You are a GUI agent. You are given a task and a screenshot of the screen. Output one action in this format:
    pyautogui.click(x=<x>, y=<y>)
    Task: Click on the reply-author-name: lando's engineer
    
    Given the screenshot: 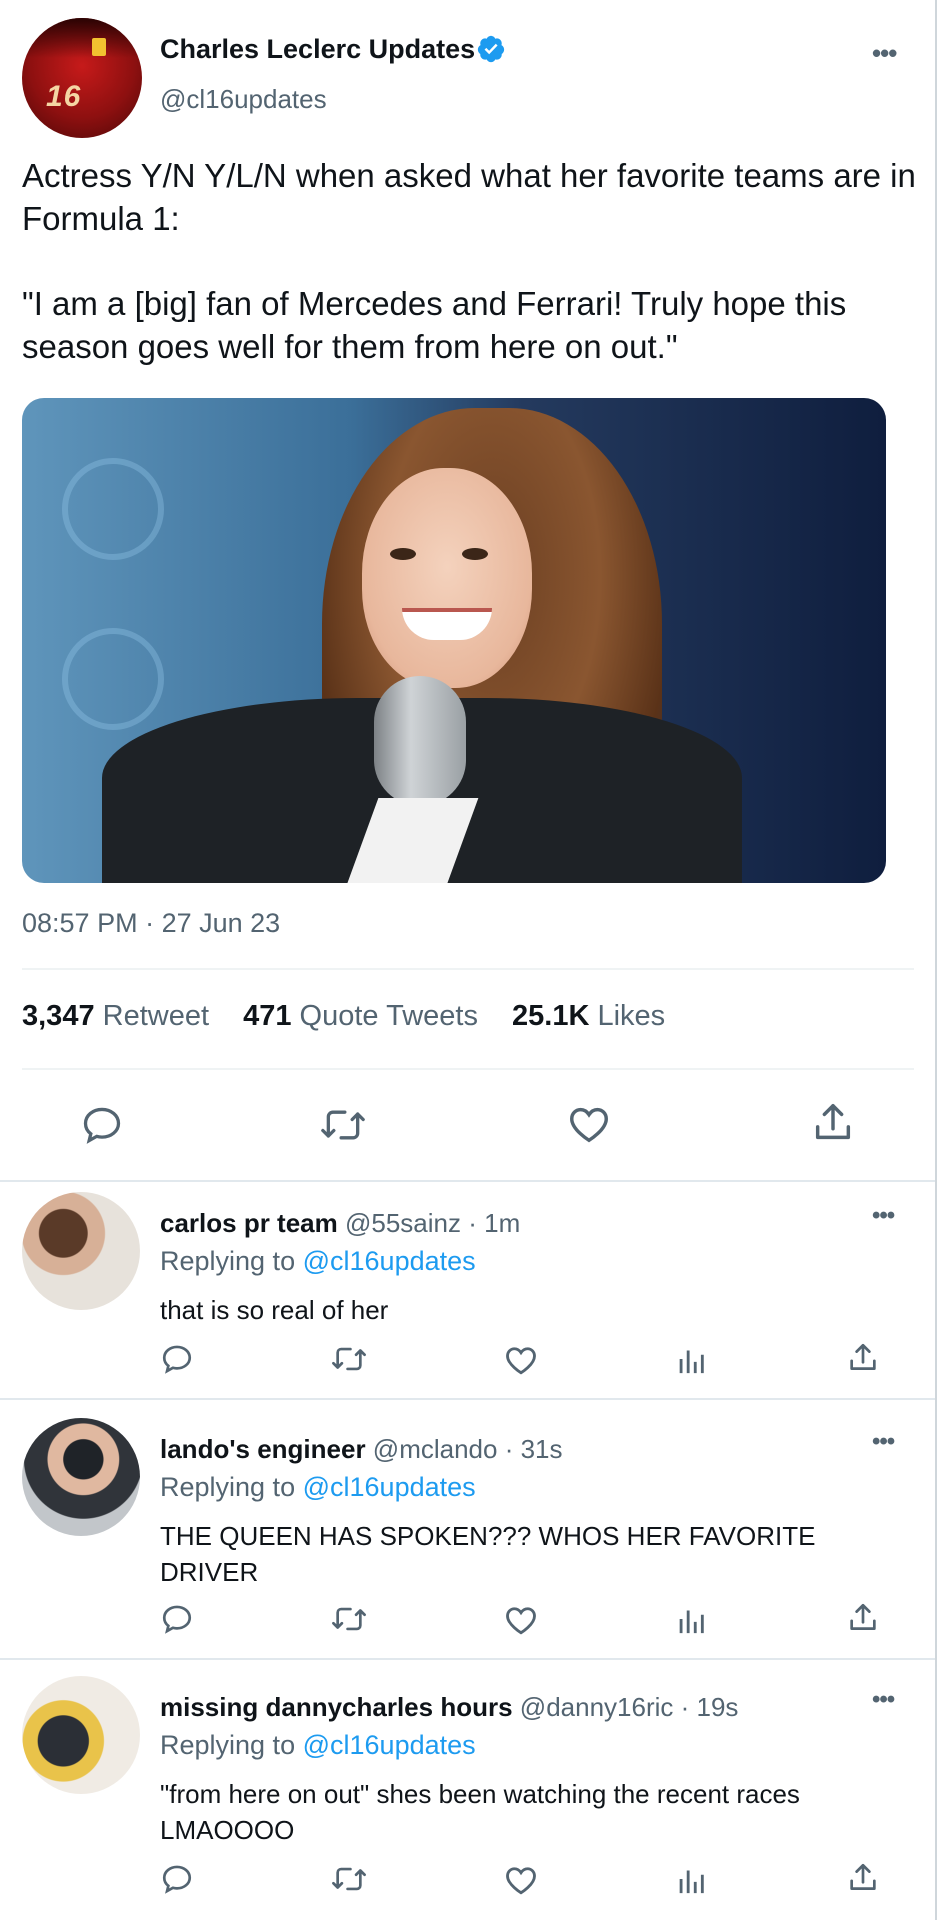 What is the action you would take?
    pyautogui.click(x=263, y=1449)
    